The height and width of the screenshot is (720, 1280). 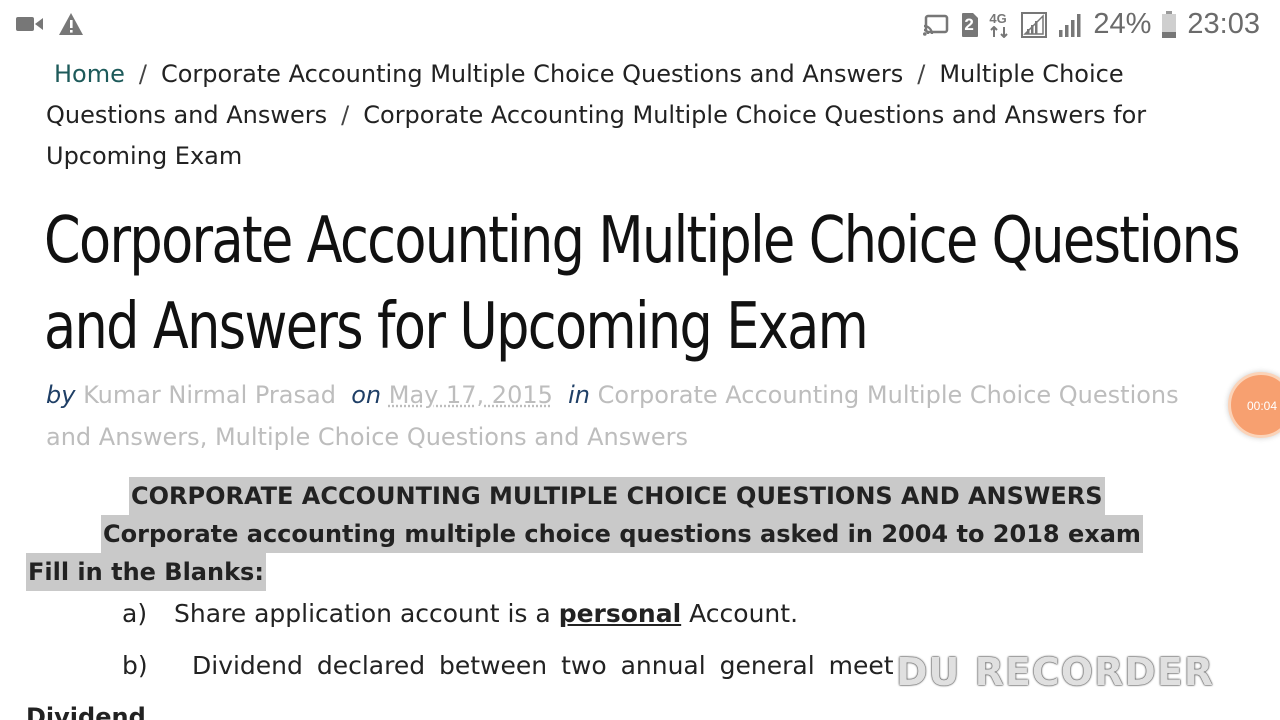 I want to click on battery-icon, so click(x=1169, y=25).